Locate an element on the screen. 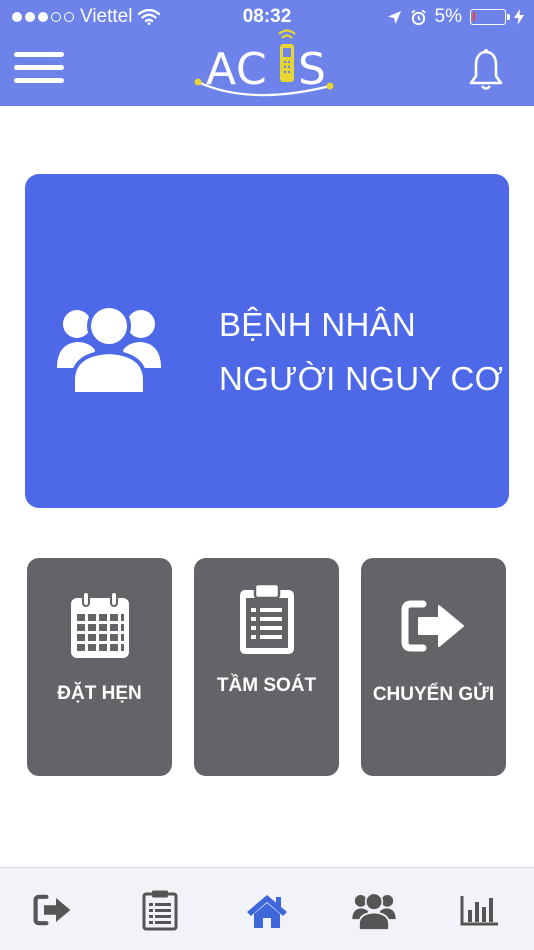 This screenshot has width=534, height=950. users-icon is located at coordinates (374, 911).